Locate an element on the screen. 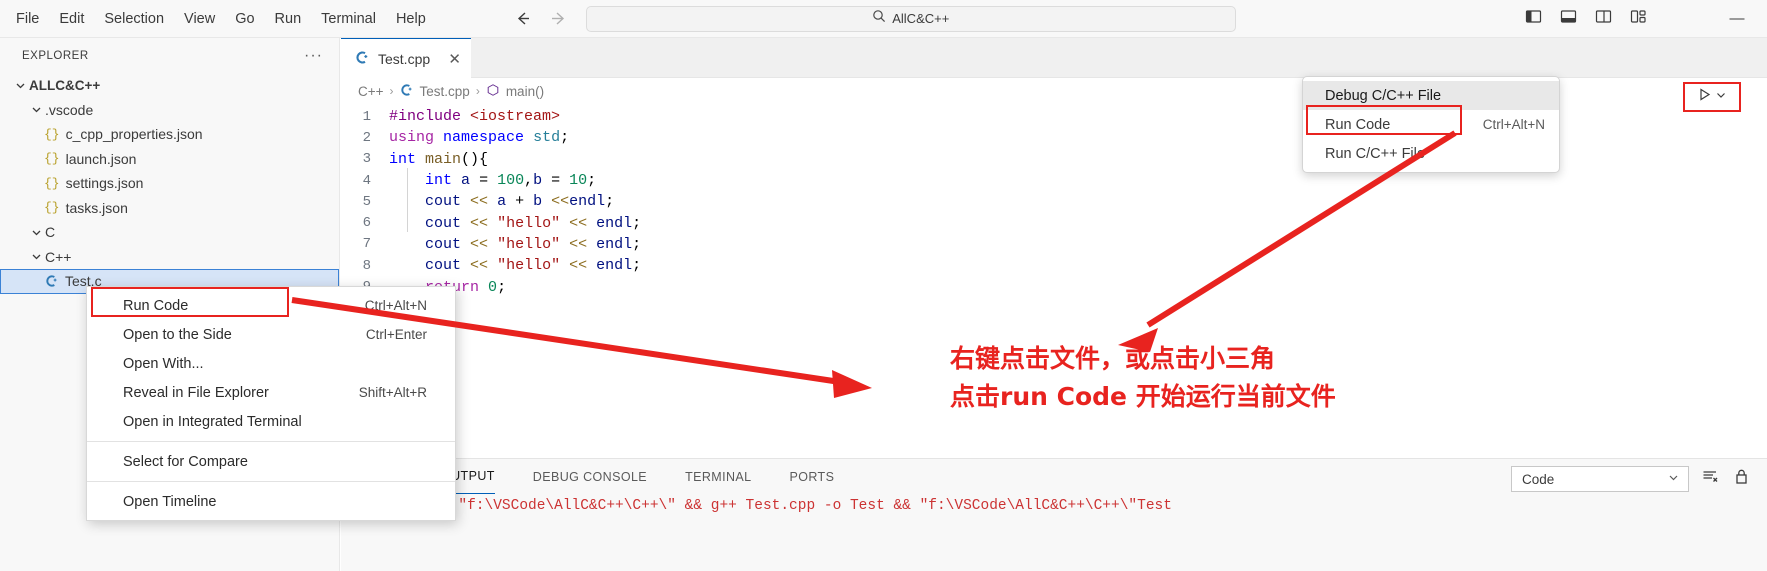 The image size is (1767, 571). menu-bar: File Edit Selection View Go Run Terminal Help is located at coordinates (218, 19).